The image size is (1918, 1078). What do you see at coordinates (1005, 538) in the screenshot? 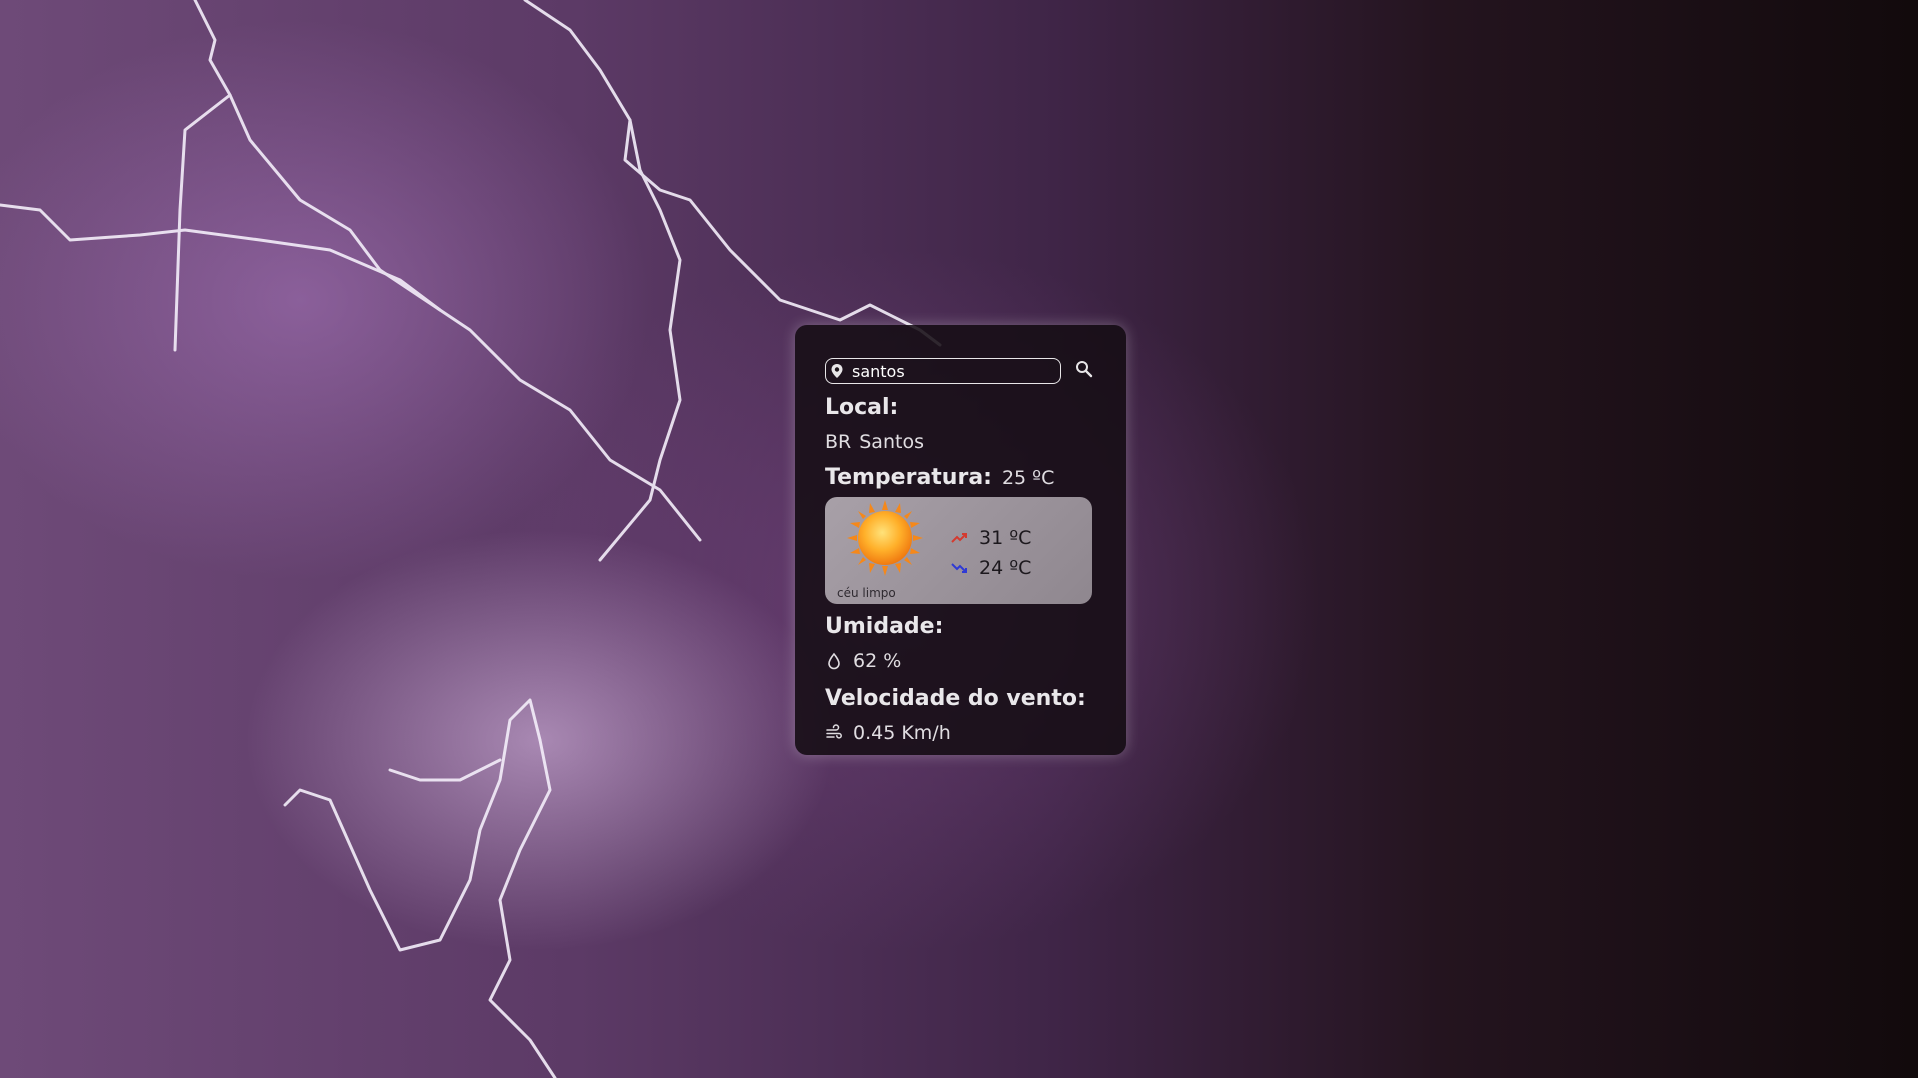
I see `max-temperature: 31 ºC` at bounding box center [1005, 538].